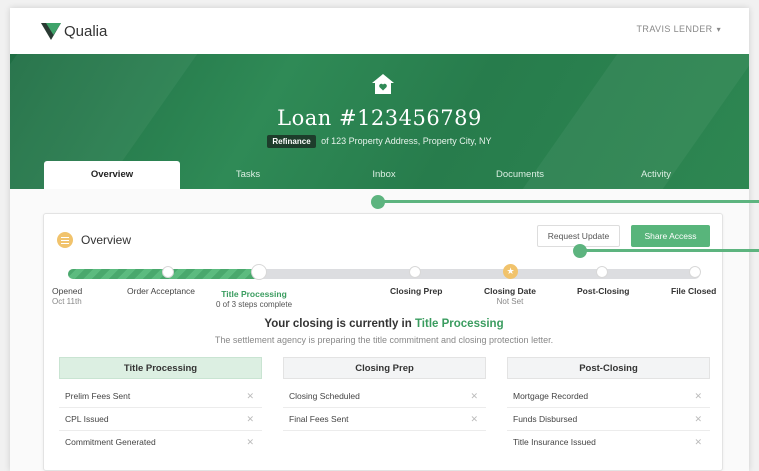  I want to click on task-label: Title Insurance Issued, so click(554, 442).